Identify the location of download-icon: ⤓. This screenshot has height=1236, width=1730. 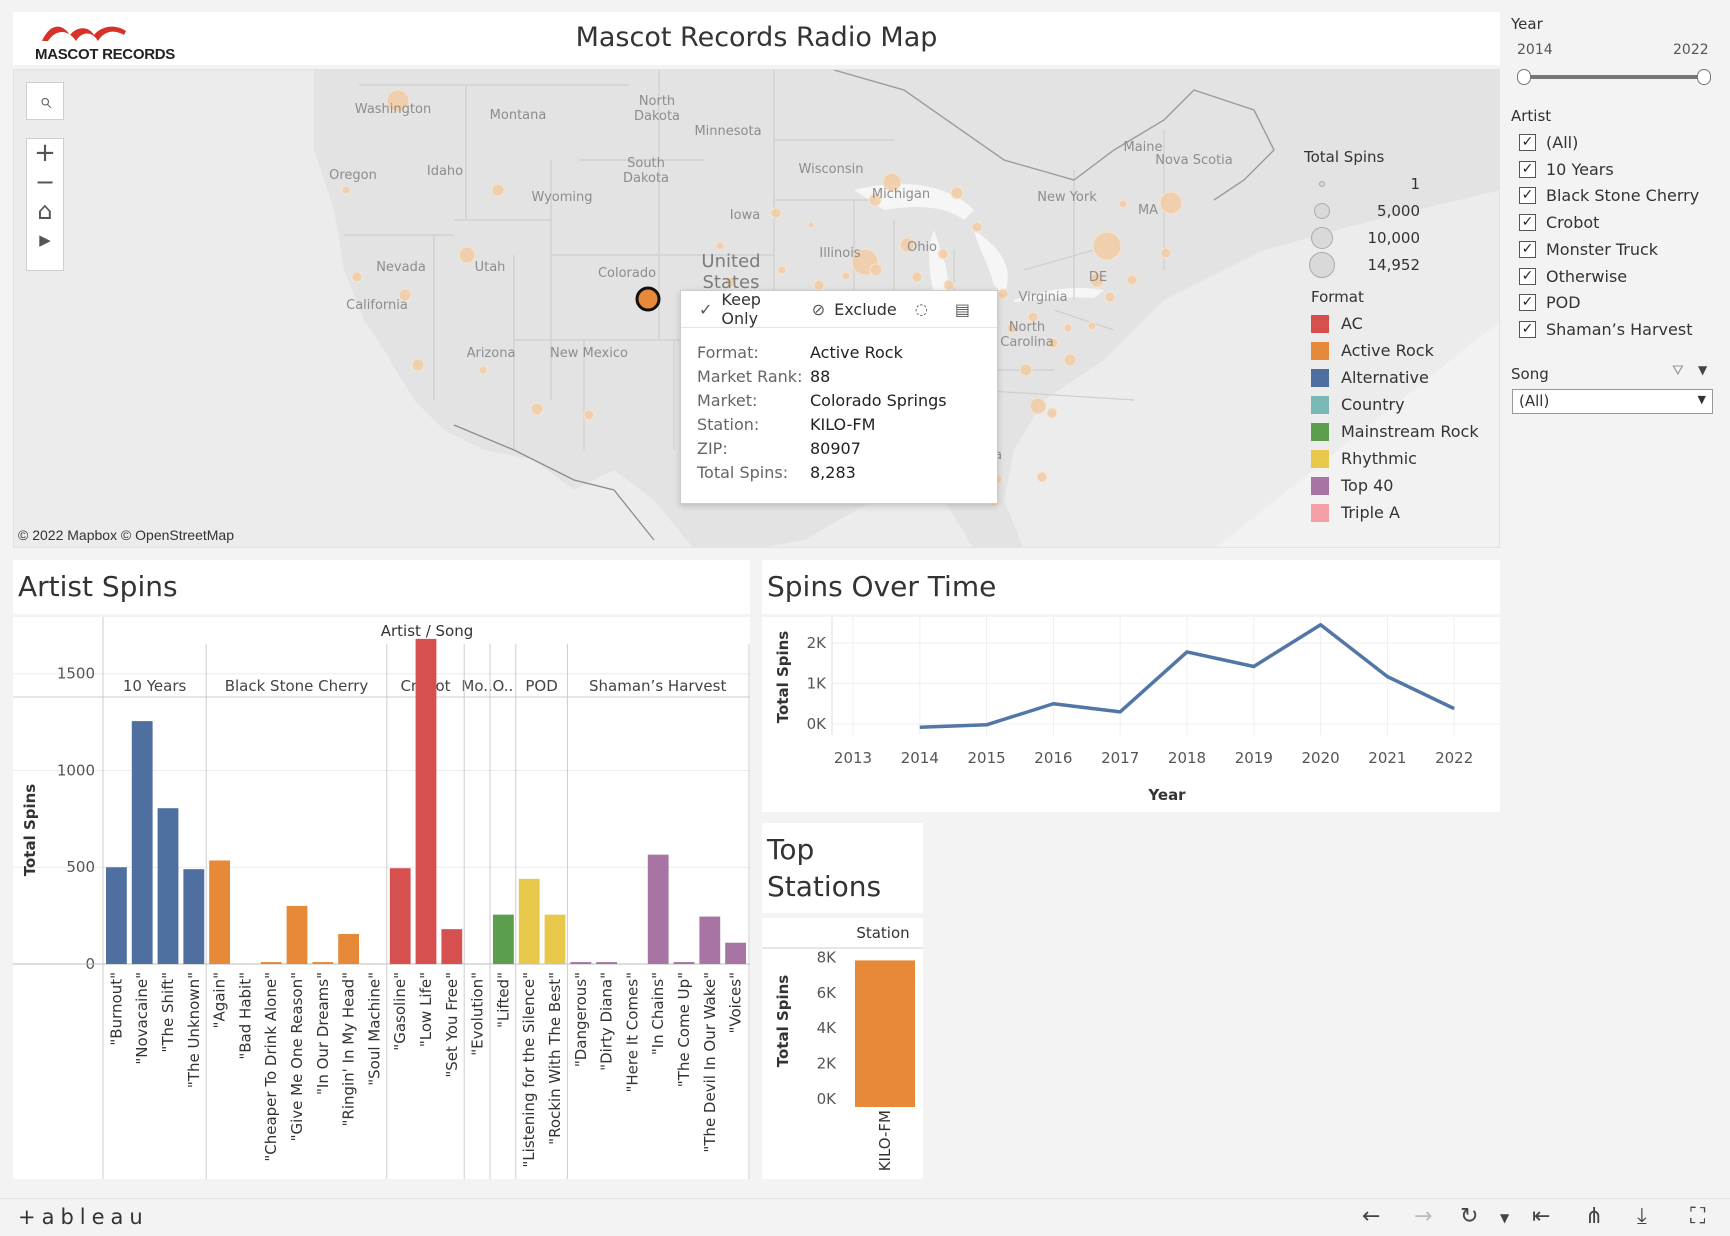
(1642, 1216).